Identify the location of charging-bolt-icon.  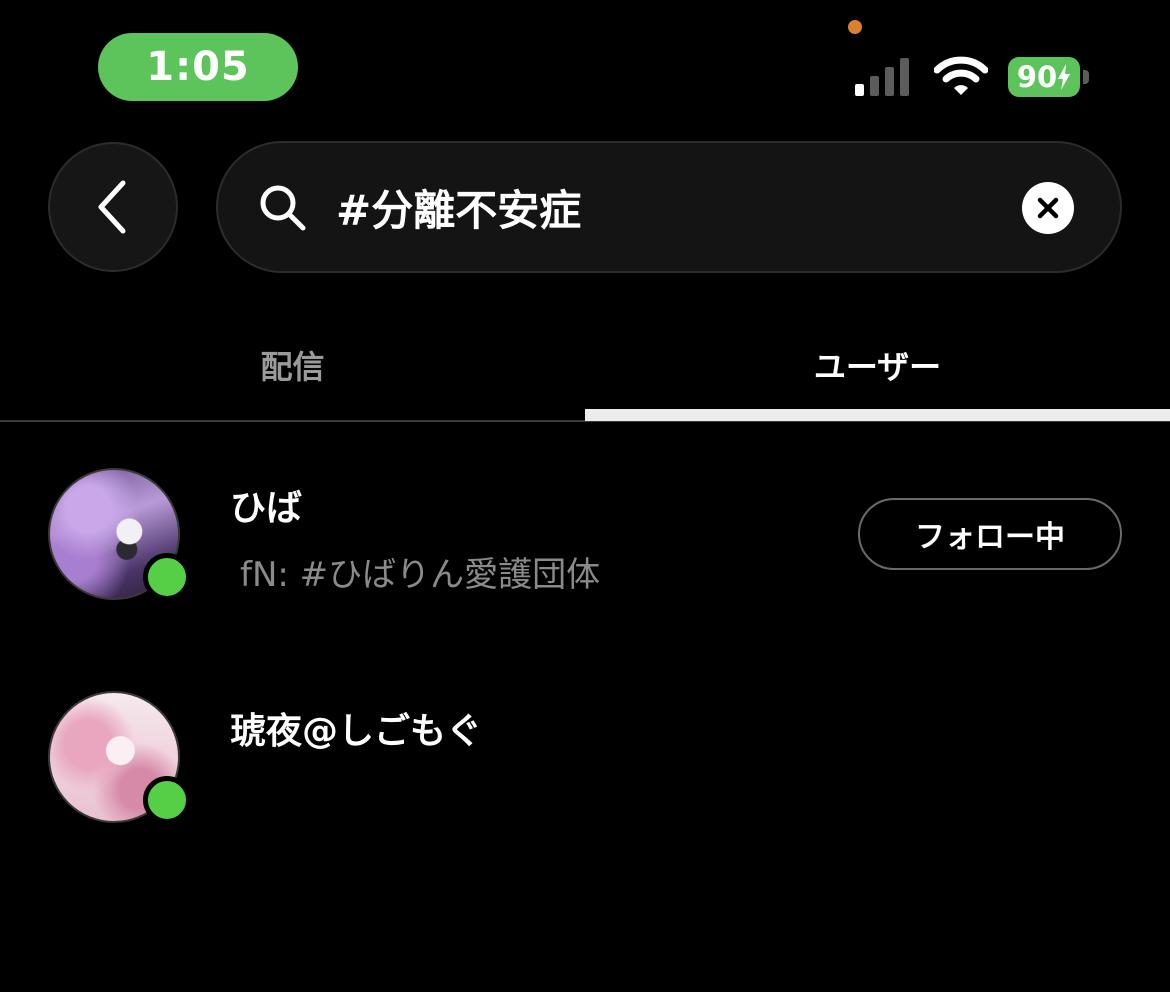
(1064, 77).